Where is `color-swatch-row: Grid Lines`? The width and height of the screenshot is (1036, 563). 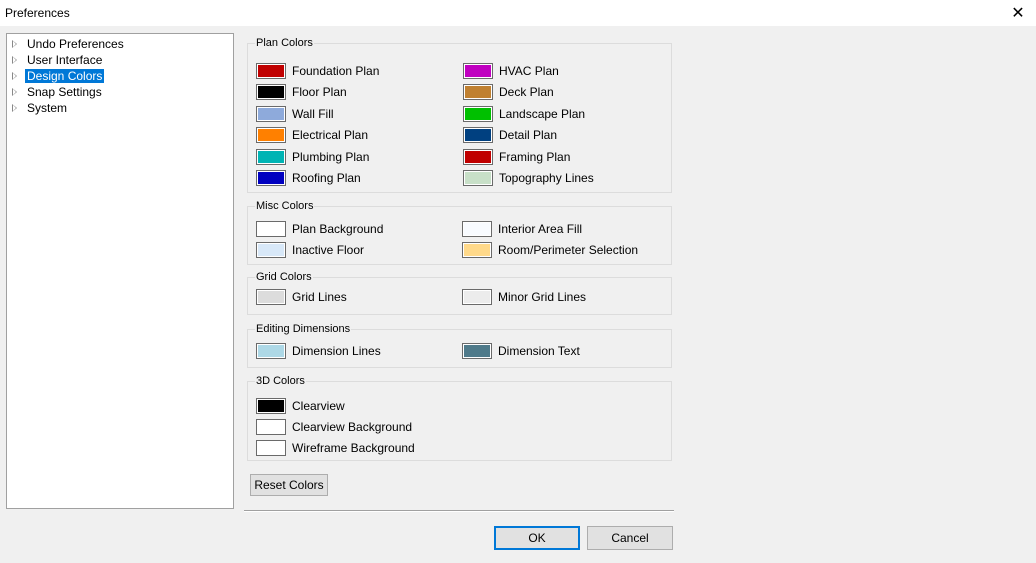 color-swatch-row: Grid Lines is located at coordinates (301, 297).